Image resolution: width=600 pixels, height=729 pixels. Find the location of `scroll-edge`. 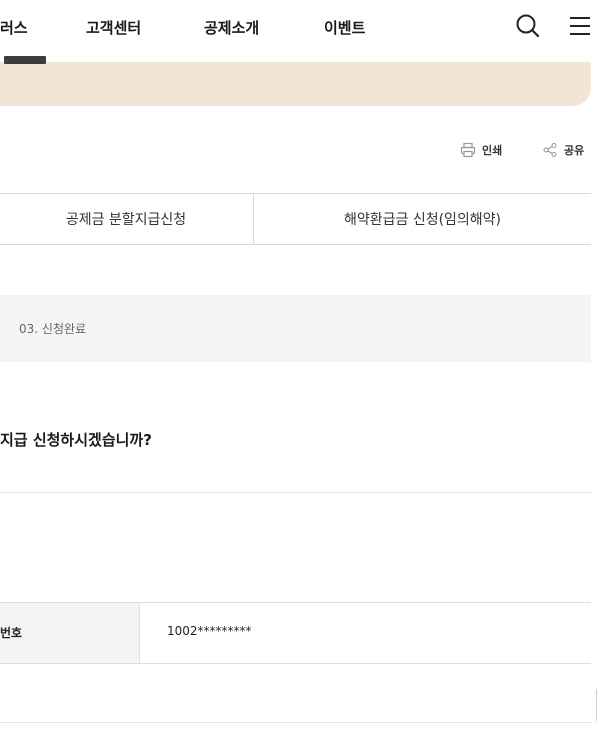

scroll-edge is located at coordinates (598, 705).